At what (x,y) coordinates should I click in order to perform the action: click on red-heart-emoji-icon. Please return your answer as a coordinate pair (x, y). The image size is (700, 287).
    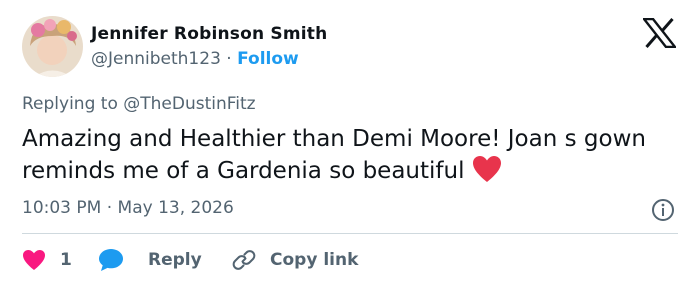
    Looking at the image, I should click on (487, 169).